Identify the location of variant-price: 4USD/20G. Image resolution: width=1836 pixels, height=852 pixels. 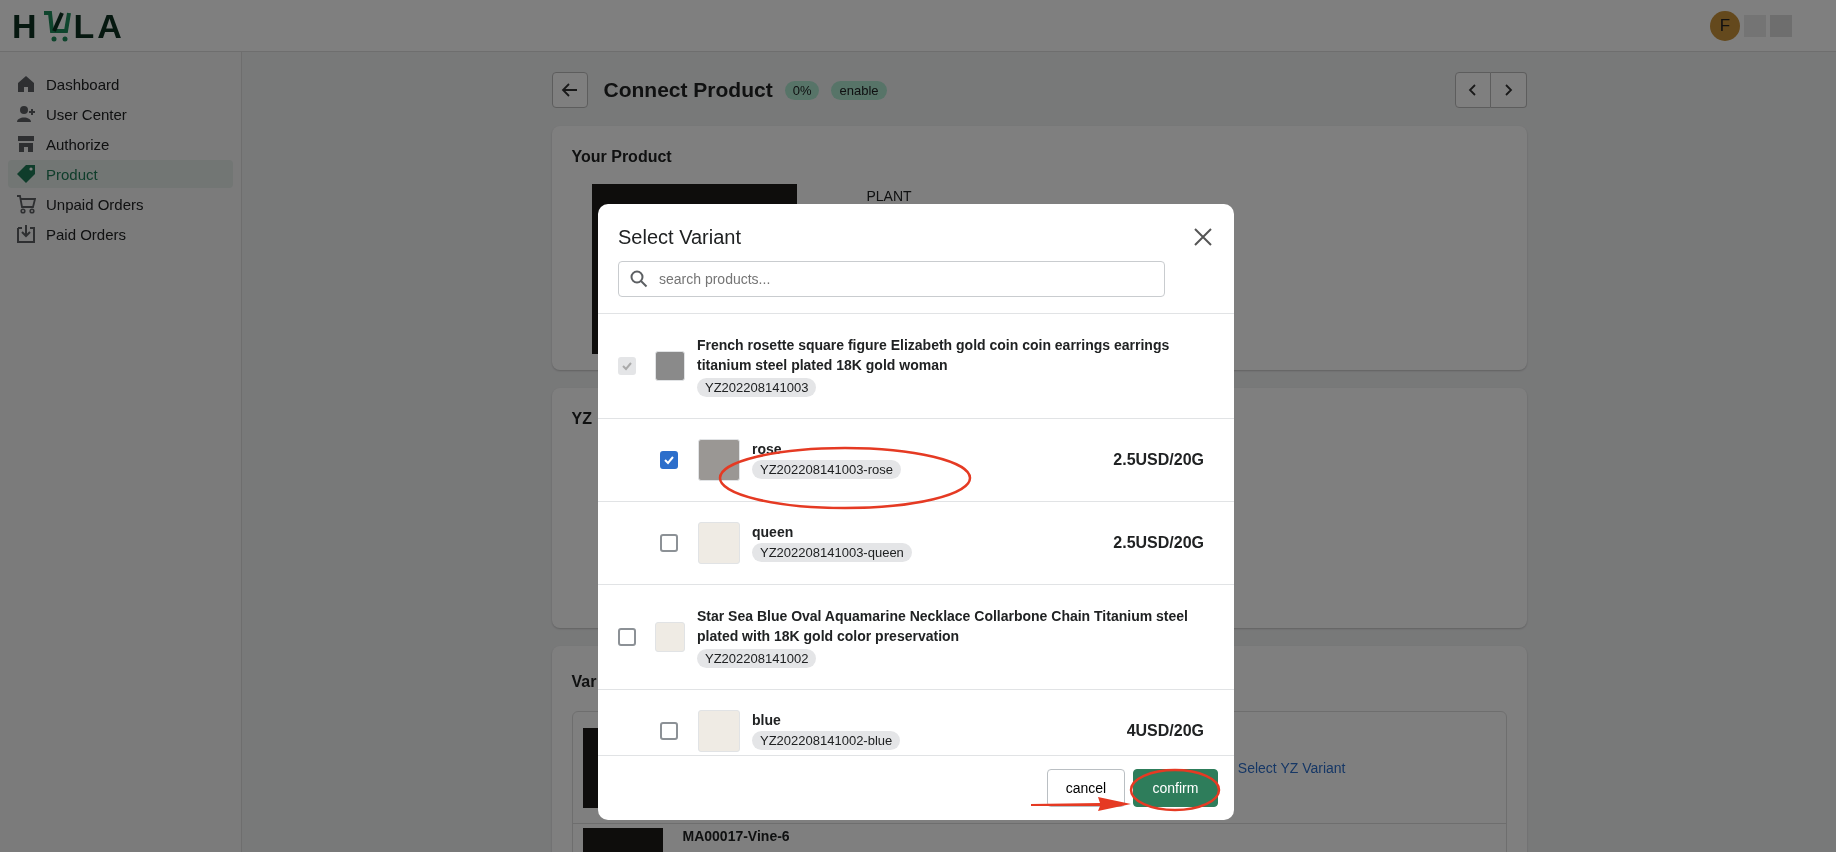
(1165, 731).